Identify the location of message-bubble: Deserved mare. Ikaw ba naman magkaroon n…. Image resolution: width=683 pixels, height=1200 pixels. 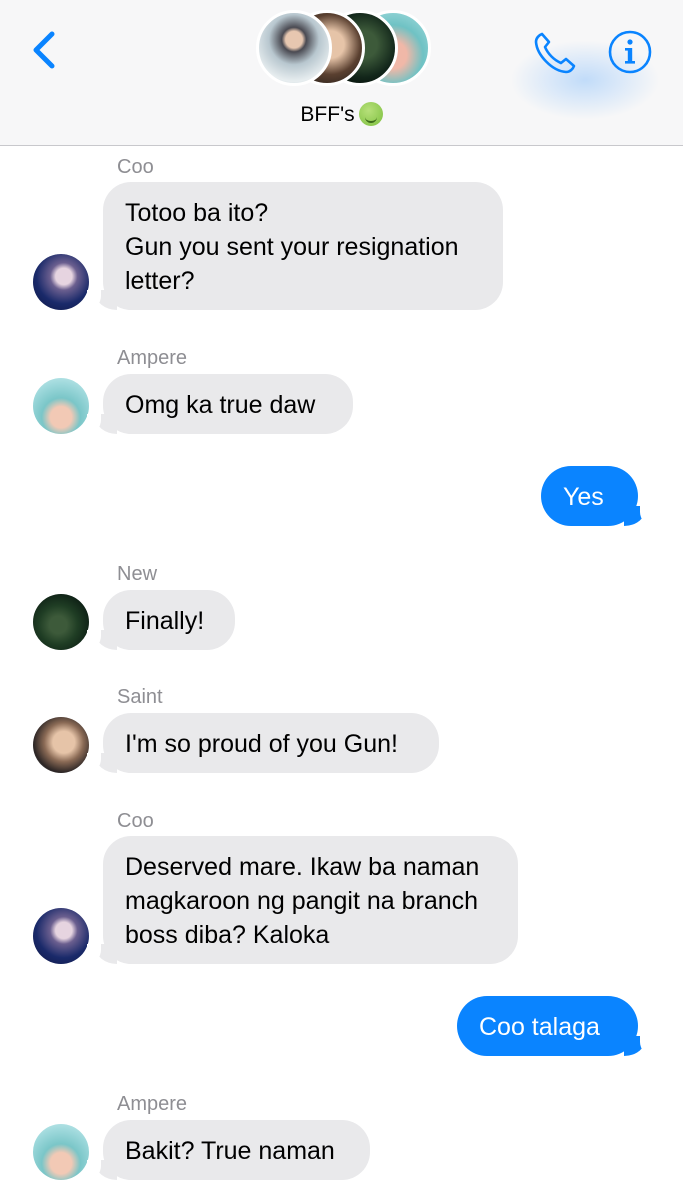
(310, 900).